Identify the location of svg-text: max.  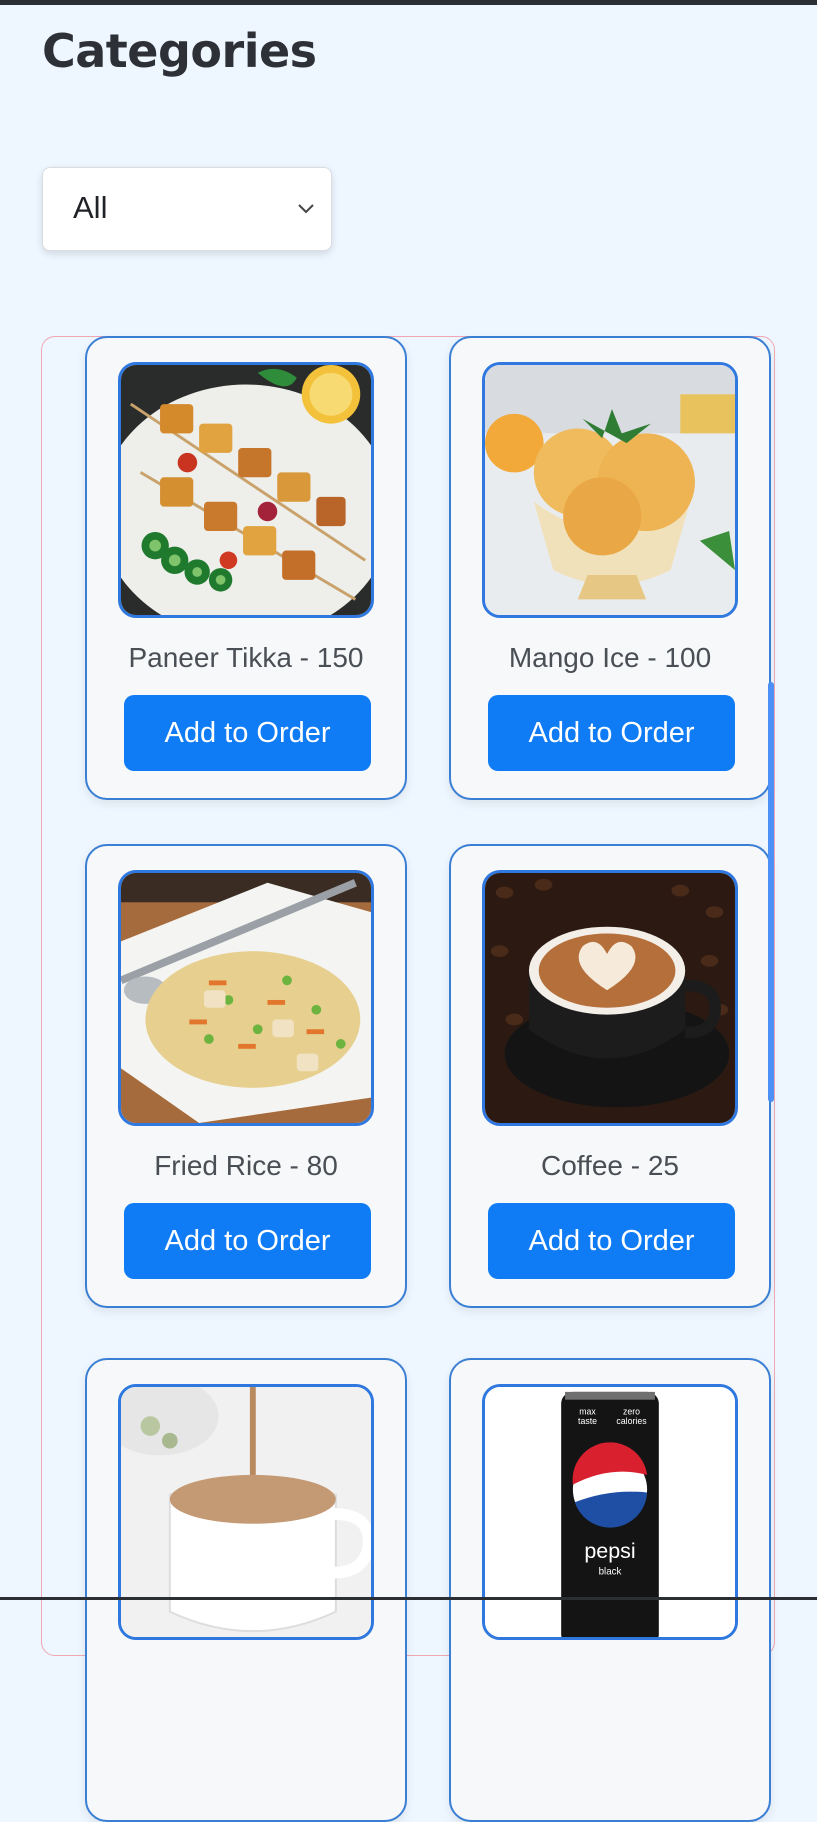
(587, 1411).